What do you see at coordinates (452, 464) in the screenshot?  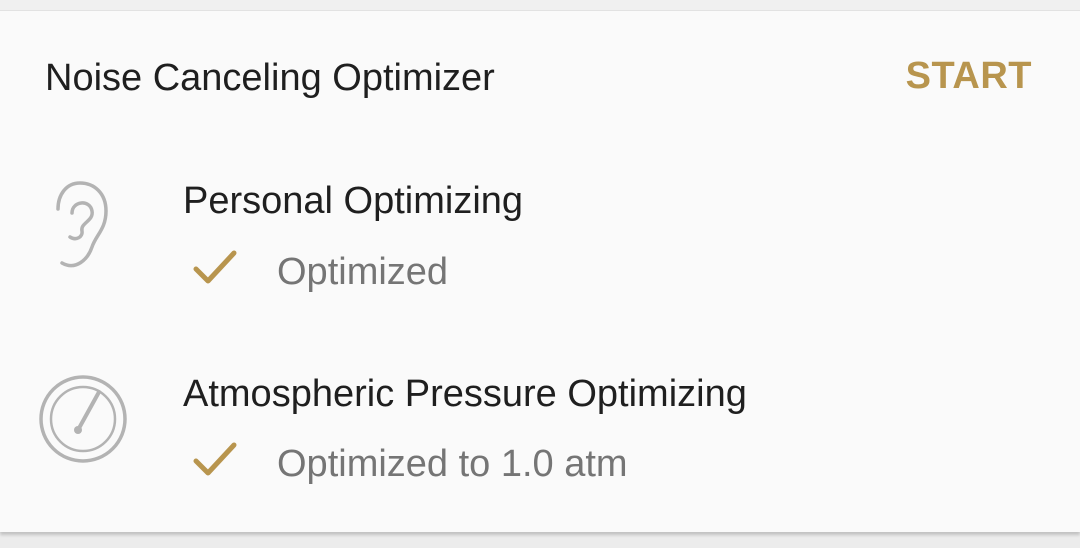 I see `atmospheric-pressure-status: Optimized to 1.0 atm` at bounding box center [452, 464].